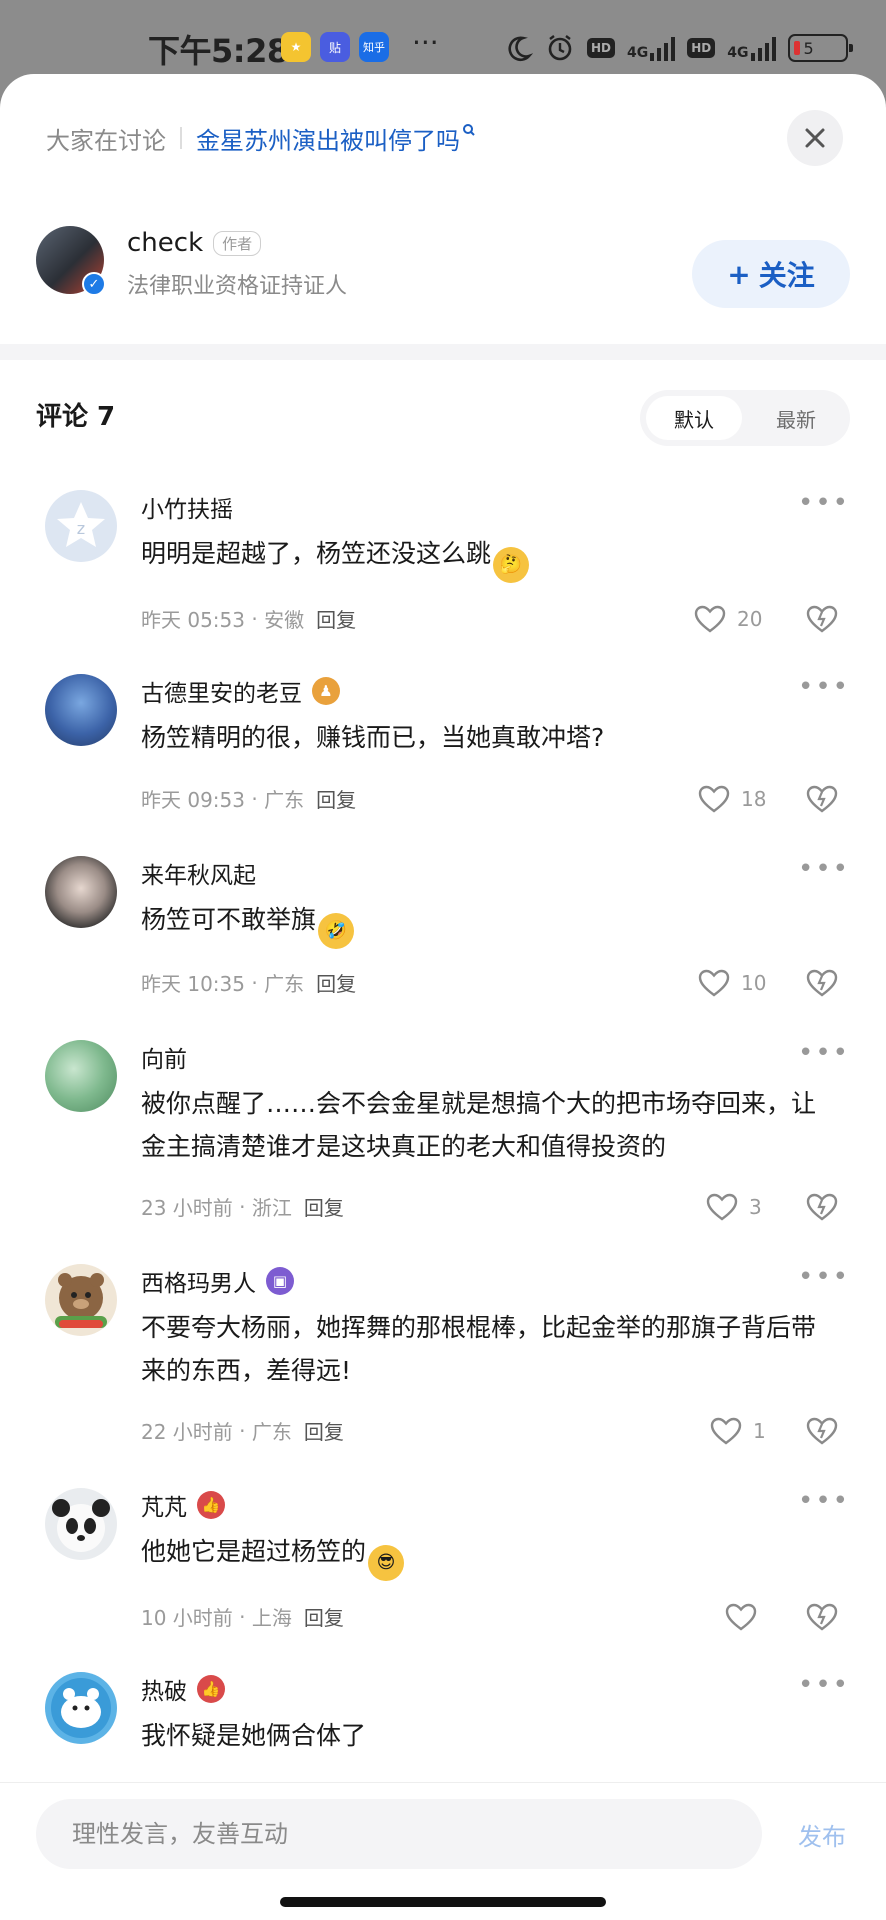  I want to click on more-notifications-icon: ···, so click(425, 42).